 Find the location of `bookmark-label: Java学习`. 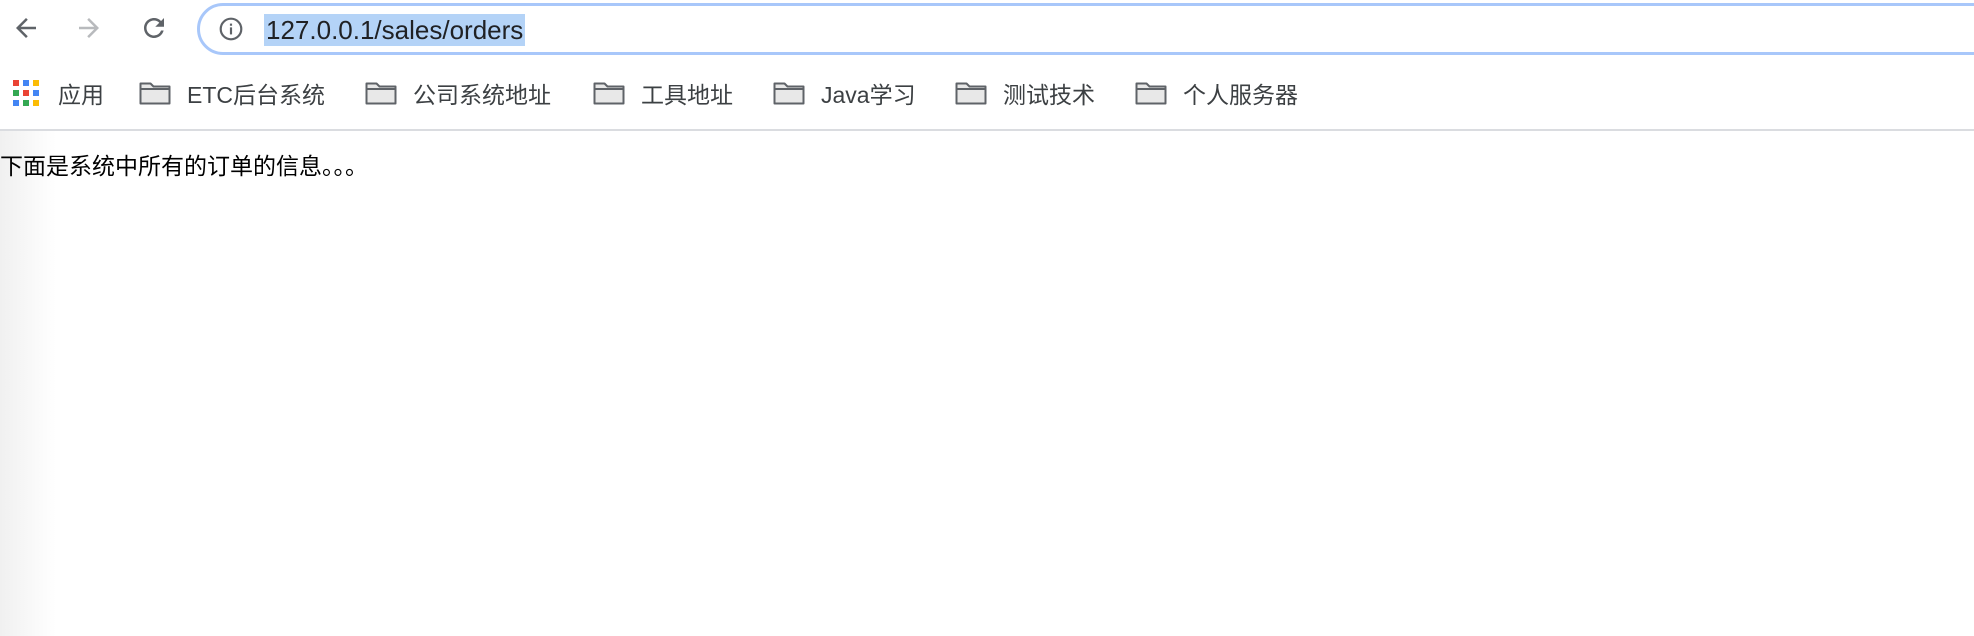

bookmark-label: Java学习 is located at coordinates (868, 95).